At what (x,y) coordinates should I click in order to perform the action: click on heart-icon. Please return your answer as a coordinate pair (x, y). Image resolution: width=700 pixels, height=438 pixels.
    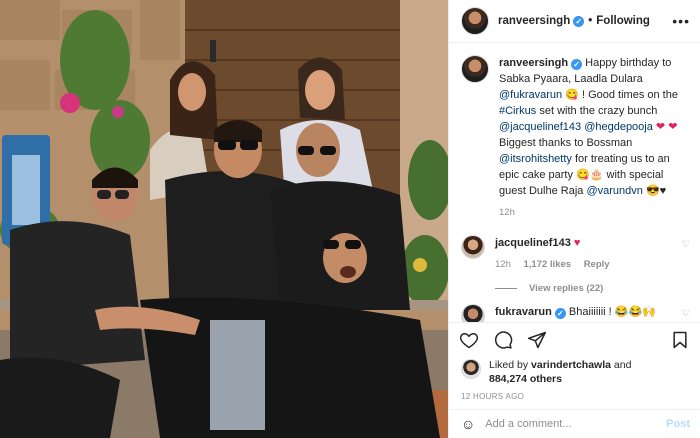
    Looking at the image, I should click on (469, 340).